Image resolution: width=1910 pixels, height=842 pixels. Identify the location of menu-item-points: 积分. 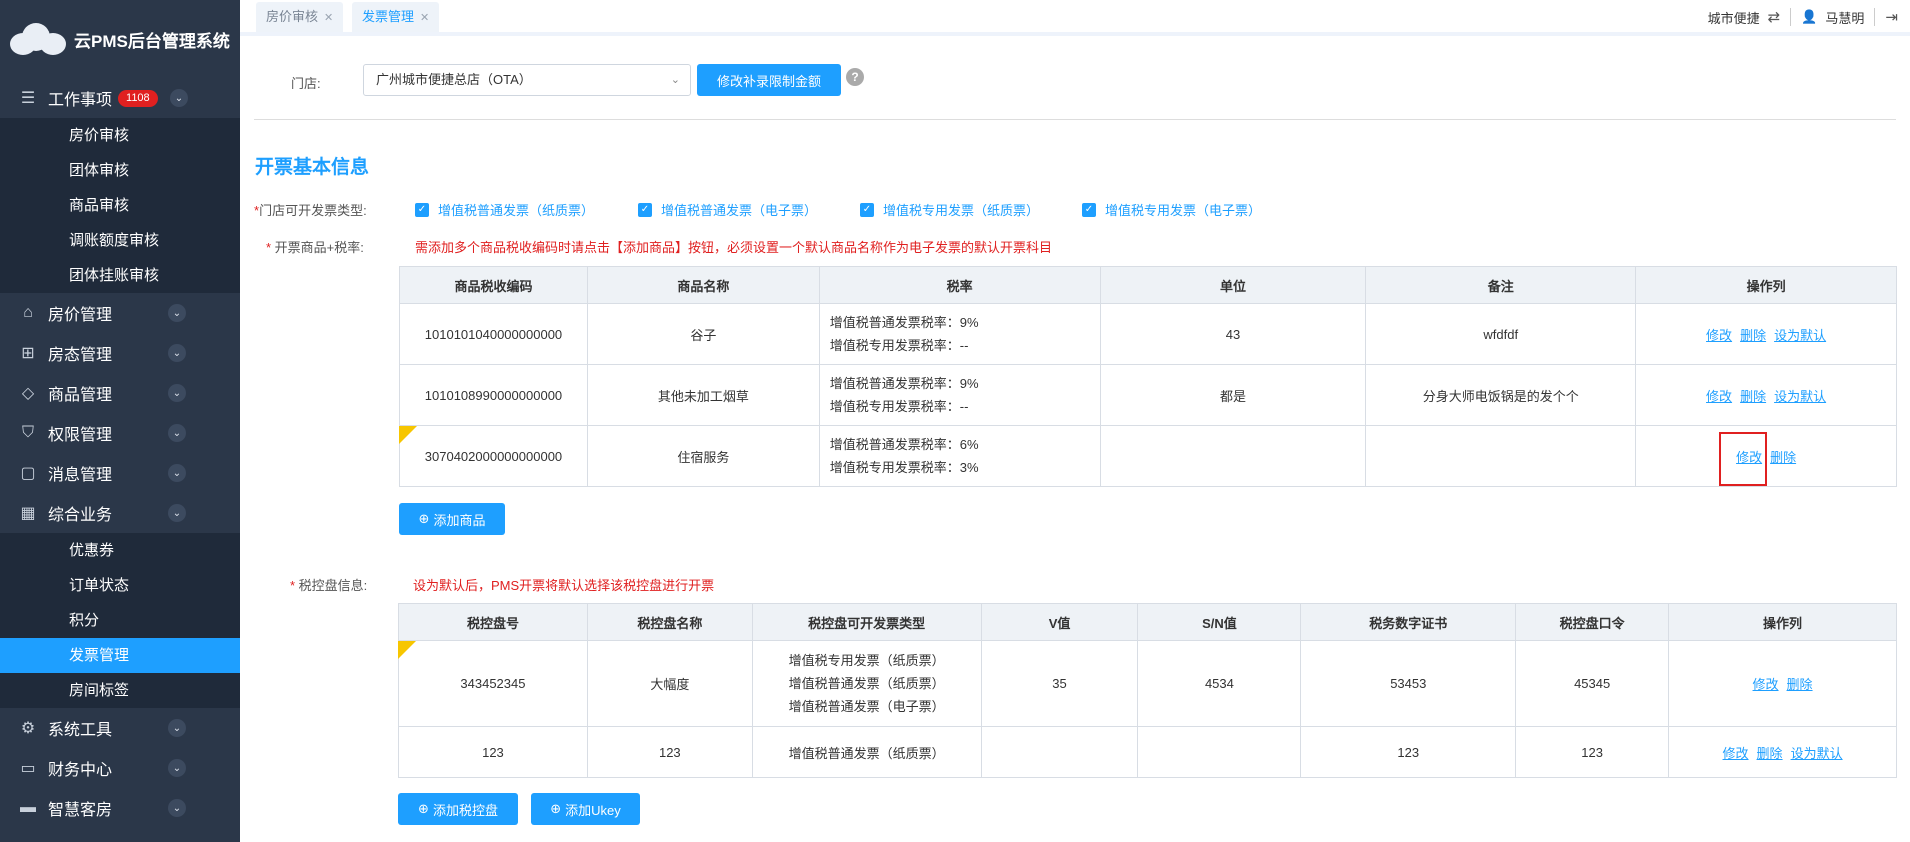
(120, 620).